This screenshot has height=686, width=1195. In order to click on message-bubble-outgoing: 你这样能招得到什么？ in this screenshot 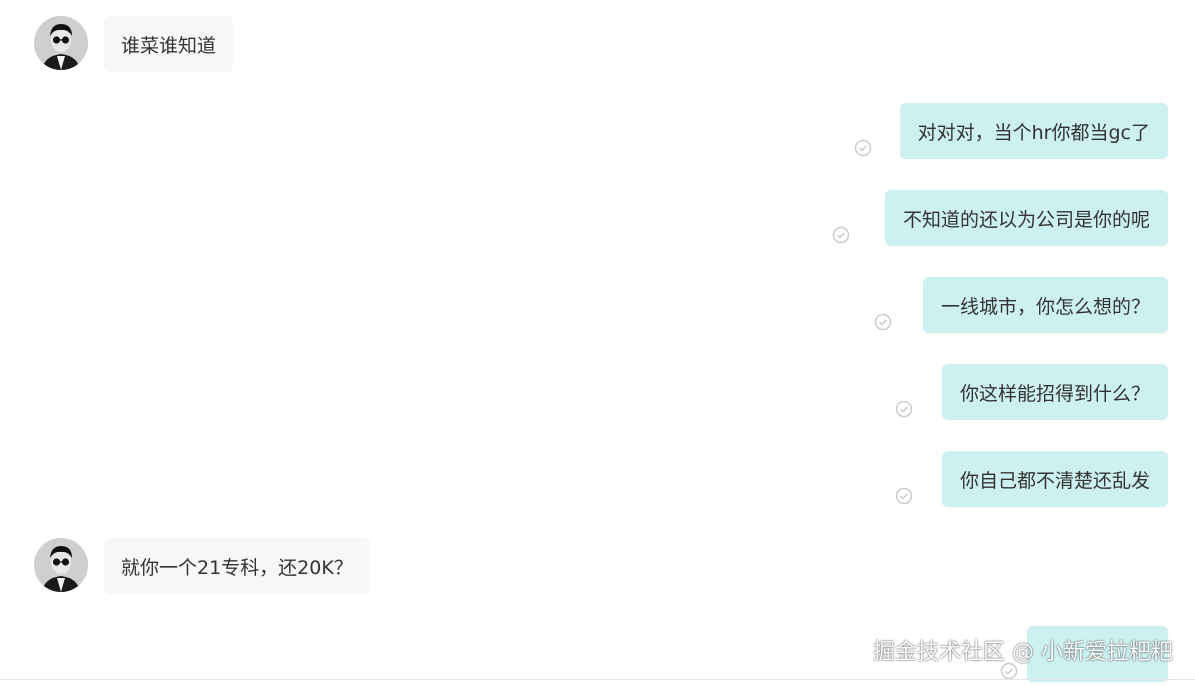, I will do `click(1054, 392)`.